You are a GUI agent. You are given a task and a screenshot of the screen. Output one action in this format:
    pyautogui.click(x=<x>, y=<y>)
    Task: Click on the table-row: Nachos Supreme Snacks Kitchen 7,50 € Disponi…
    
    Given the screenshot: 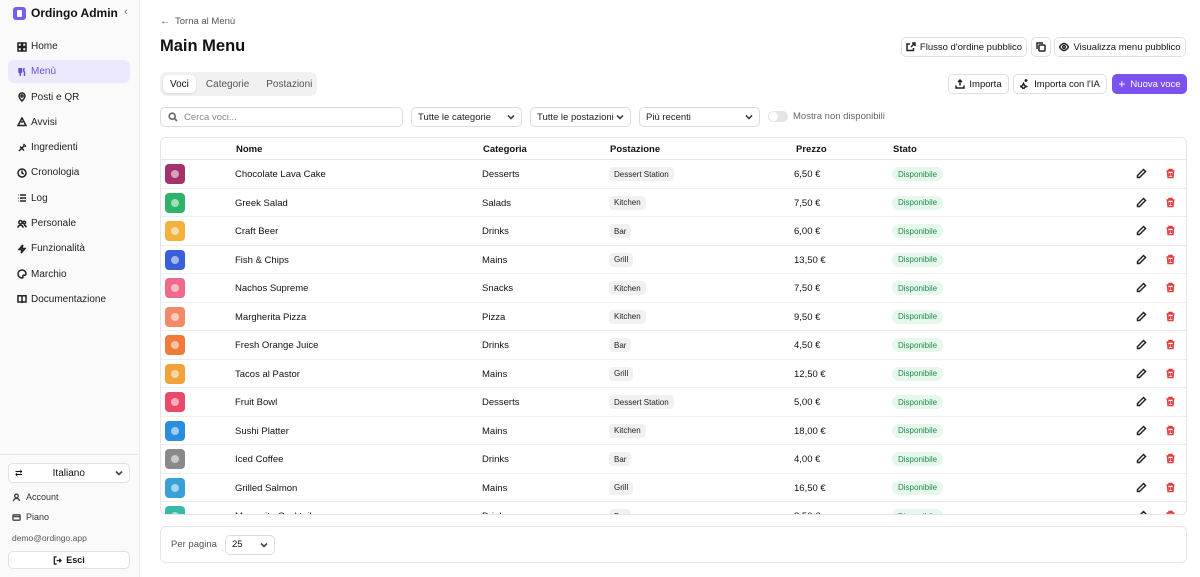 What is the action you would take?
    pyautogui.click(x=673, y=288)
    